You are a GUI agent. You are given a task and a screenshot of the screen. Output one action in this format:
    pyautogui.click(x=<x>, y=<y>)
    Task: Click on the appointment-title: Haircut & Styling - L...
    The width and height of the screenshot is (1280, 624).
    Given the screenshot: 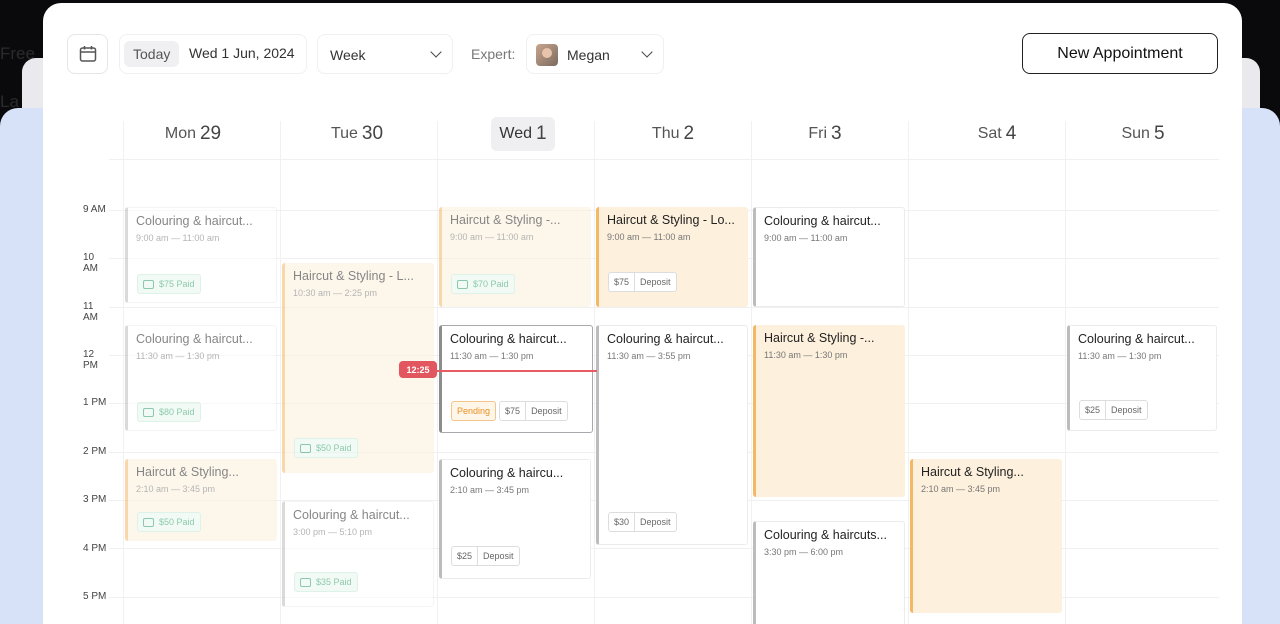 What is the action you would take?
    pyautogui.click(x=353, y=276)
    